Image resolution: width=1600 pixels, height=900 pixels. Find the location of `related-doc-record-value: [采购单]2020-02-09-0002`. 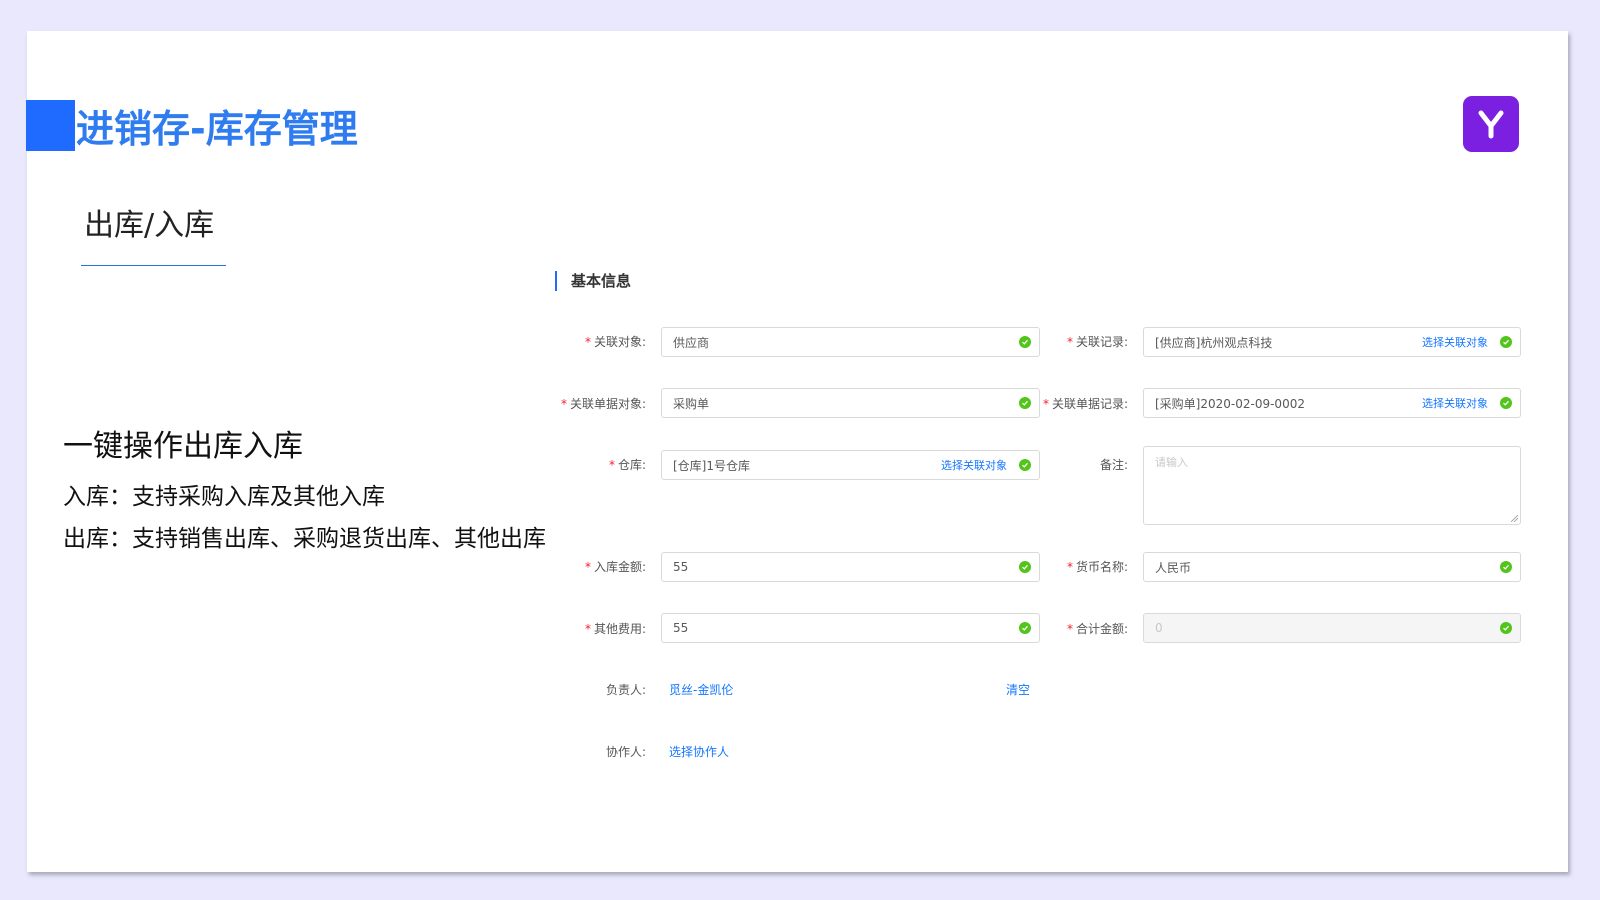

related-doc-record-value: [采购单]2020-02-09-0002 is located at coordinates (1230, 403).